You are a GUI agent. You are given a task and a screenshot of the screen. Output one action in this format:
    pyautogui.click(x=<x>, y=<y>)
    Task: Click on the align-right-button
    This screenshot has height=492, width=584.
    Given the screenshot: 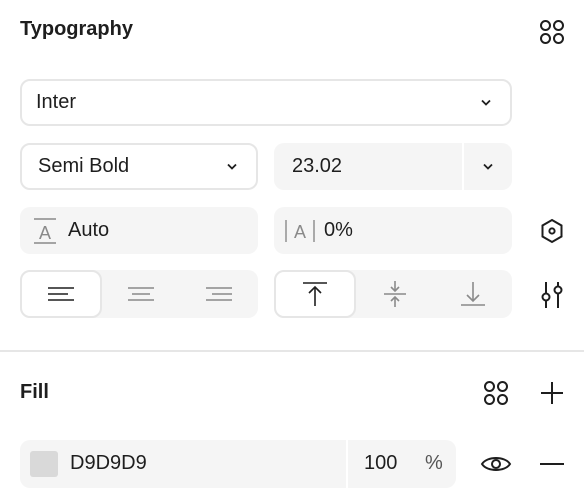 What is the action you would take?
    pyautogui.click(x=219, y=294)
    